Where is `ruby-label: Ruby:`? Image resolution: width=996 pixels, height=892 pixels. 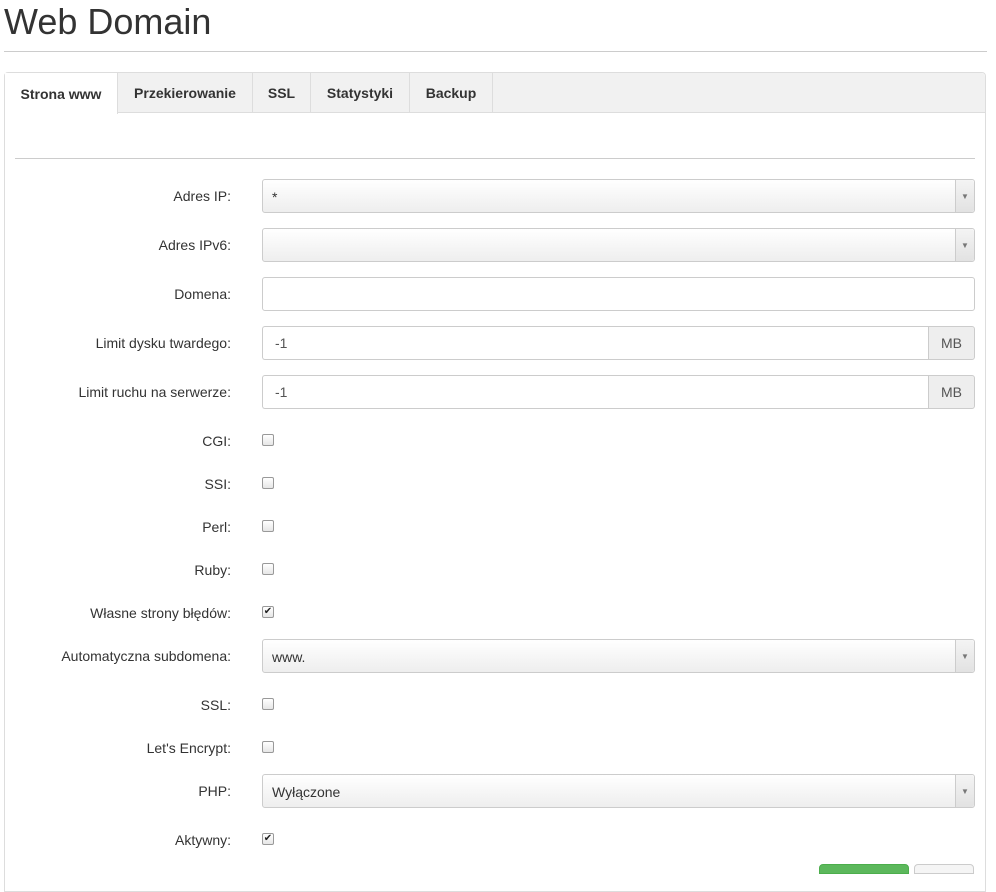
ruby-label: Ruby: is located at coordinates (212, 570).